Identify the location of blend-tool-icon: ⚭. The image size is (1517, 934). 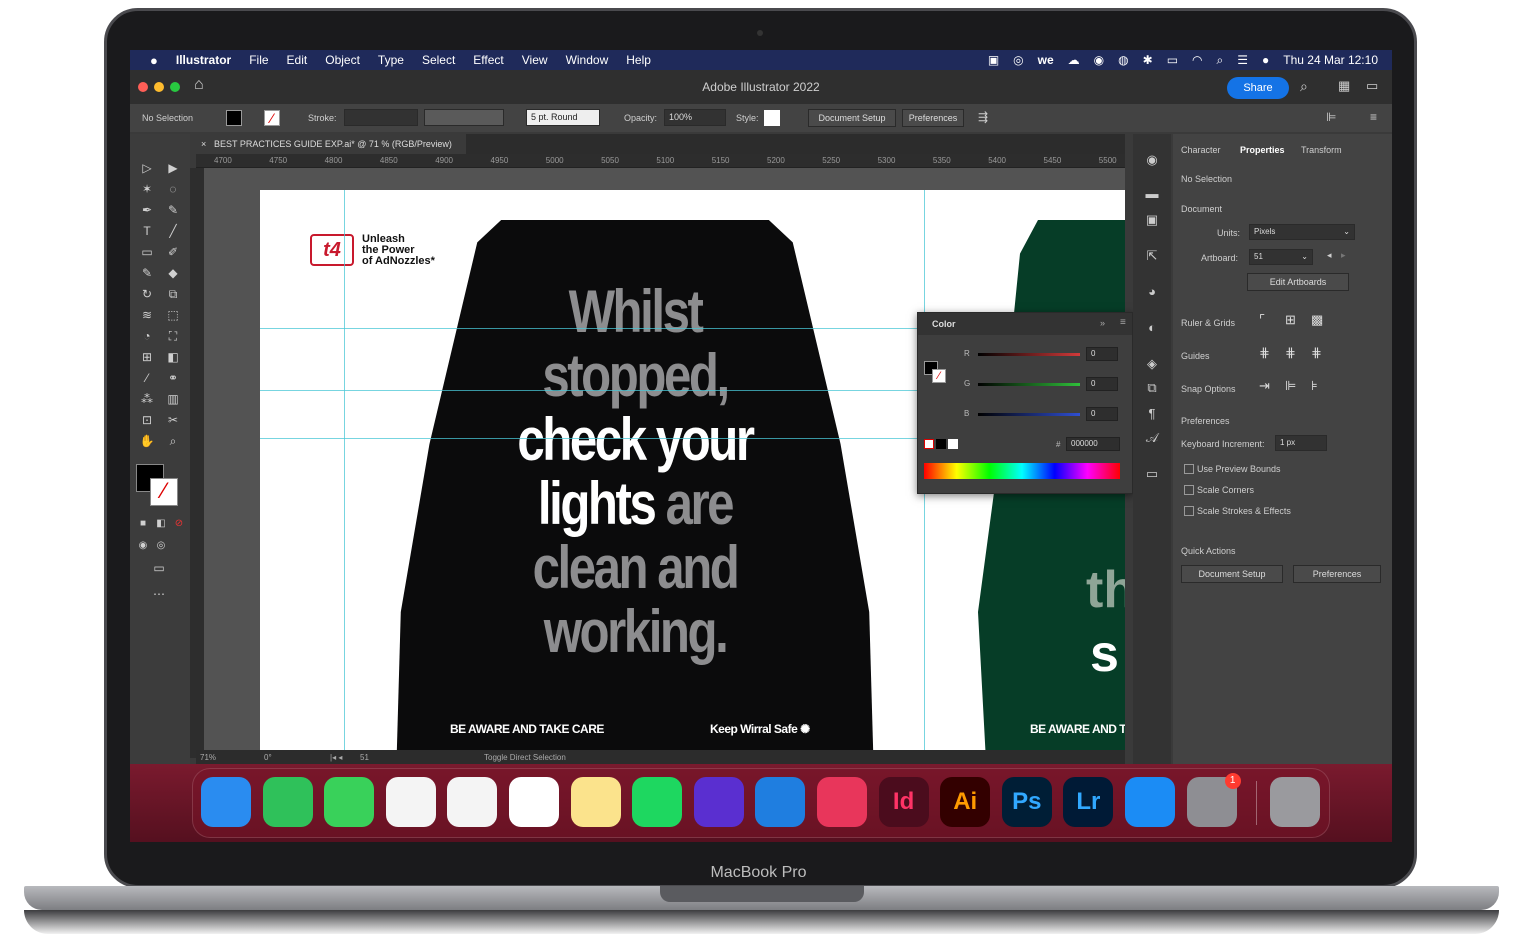
(173, 378).